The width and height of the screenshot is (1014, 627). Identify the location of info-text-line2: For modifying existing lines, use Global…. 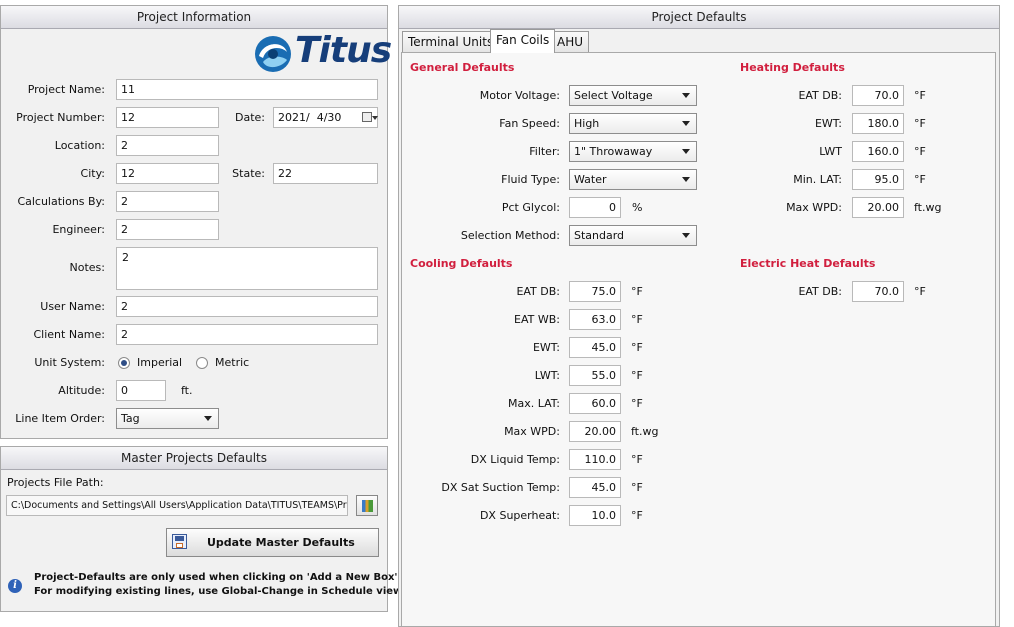
(220, 591).